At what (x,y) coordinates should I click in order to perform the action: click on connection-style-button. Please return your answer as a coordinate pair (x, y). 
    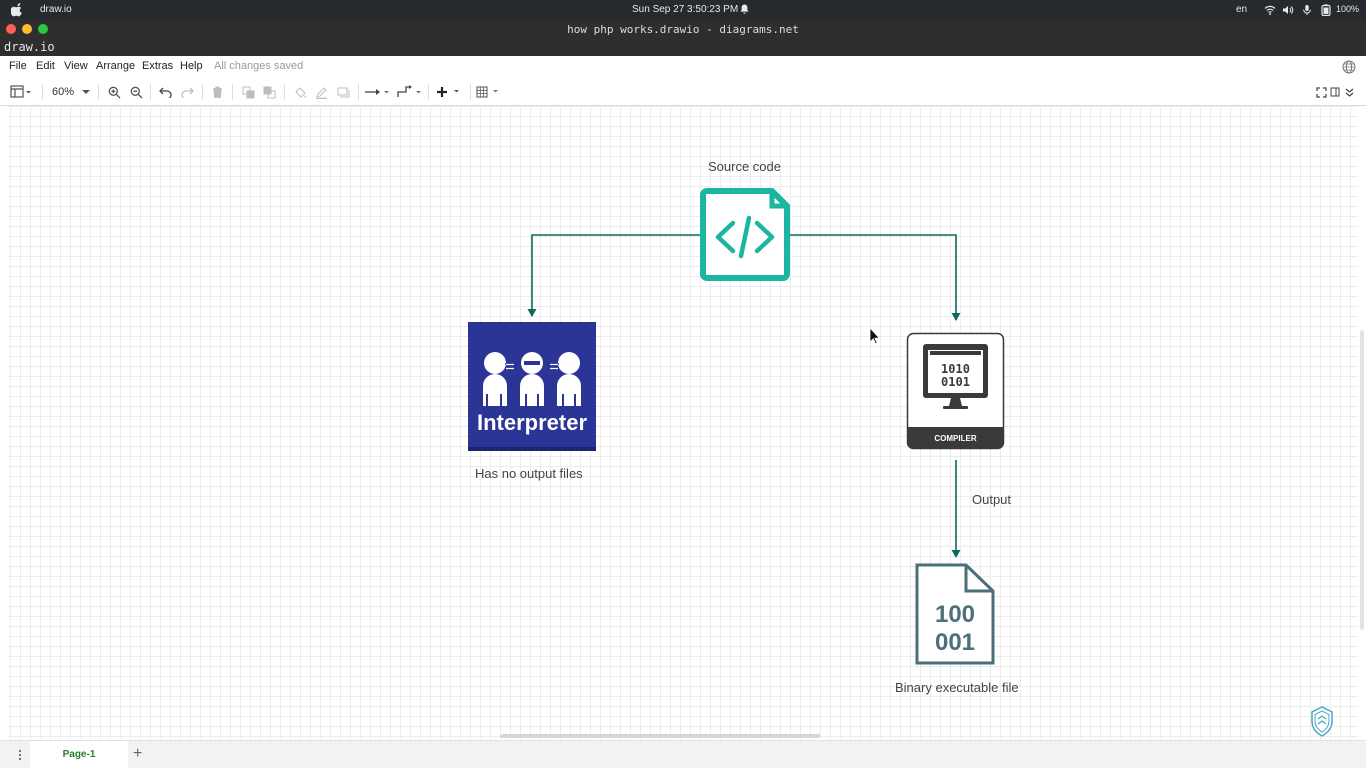
    Looking at the image, I should click on (377, 92).